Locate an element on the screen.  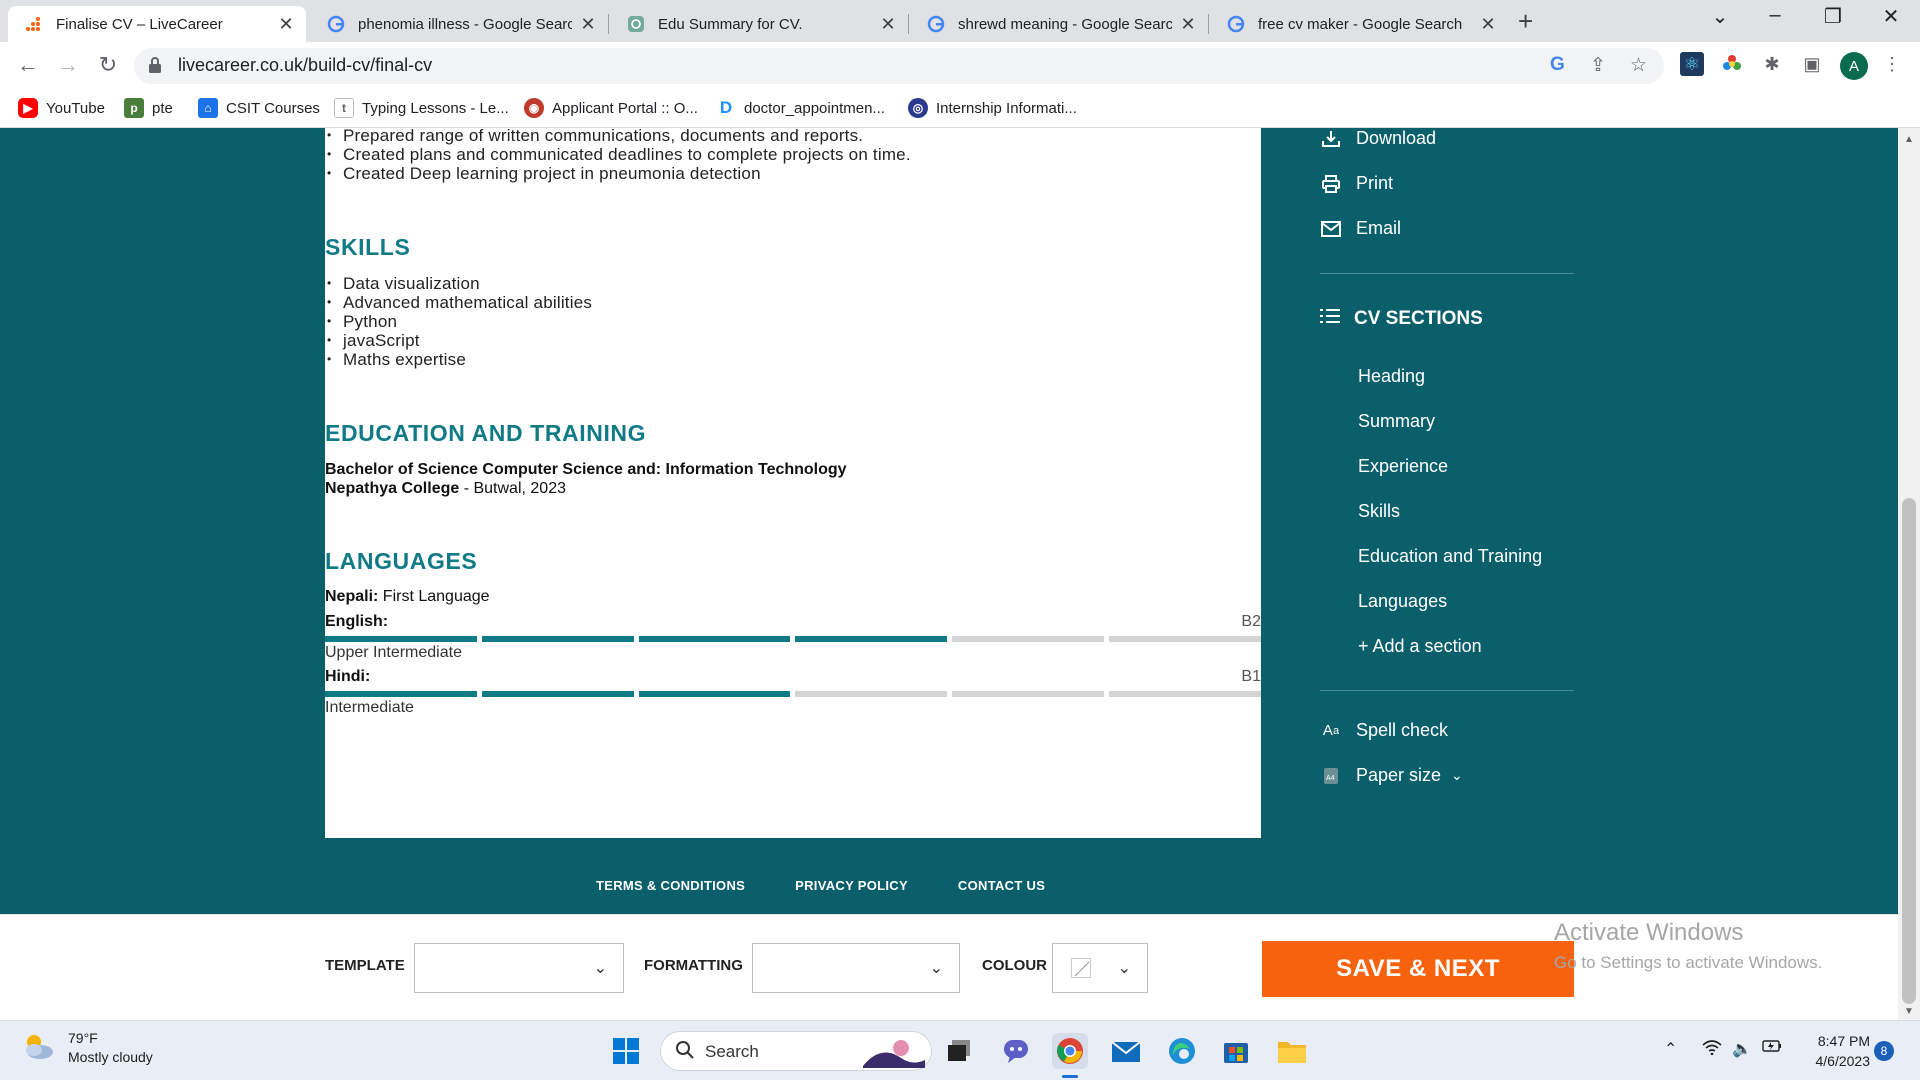
react-devtools-icon: ⚛ is located at coordinates (1692, 64).